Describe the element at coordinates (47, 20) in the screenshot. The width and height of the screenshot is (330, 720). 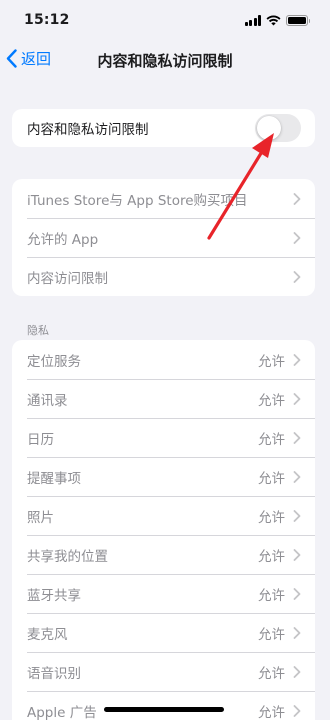
I see `status-time: 15:12` at that location.